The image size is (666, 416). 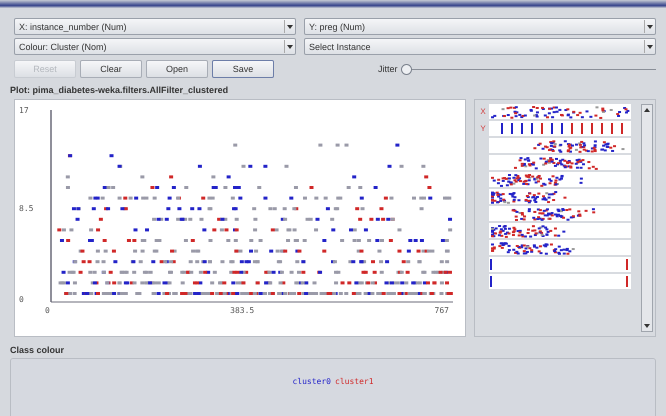 I want to click on toolbar-button: Open, so click(x=177, y=69).